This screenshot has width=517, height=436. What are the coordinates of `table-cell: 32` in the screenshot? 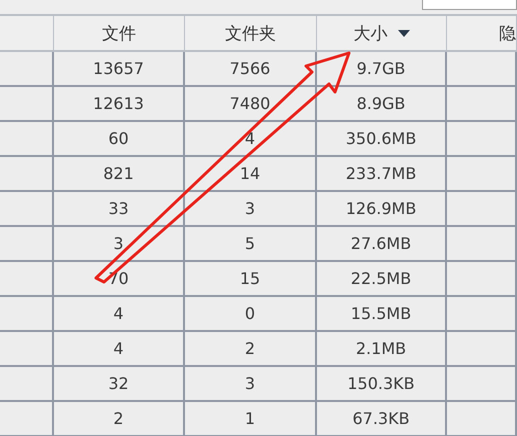 It's located at (119, 384).